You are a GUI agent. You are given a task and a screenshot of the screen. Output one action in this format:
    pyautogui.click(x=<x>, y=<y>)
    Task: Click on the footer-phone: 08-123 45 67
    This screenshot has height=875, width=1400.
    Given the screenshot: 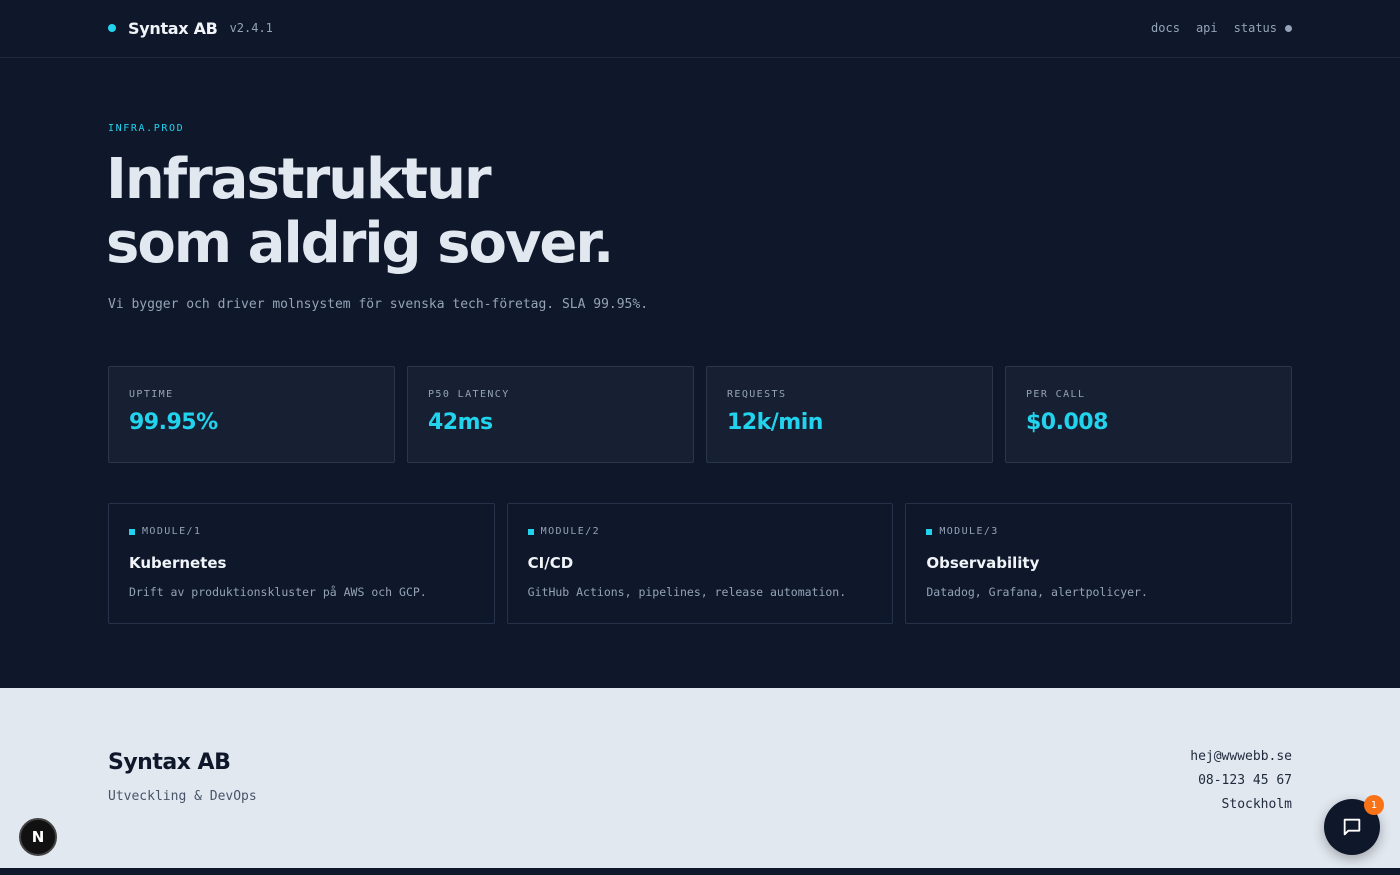 What is the action you would take?
    pyautogui.click(x=1241, y=781)
    